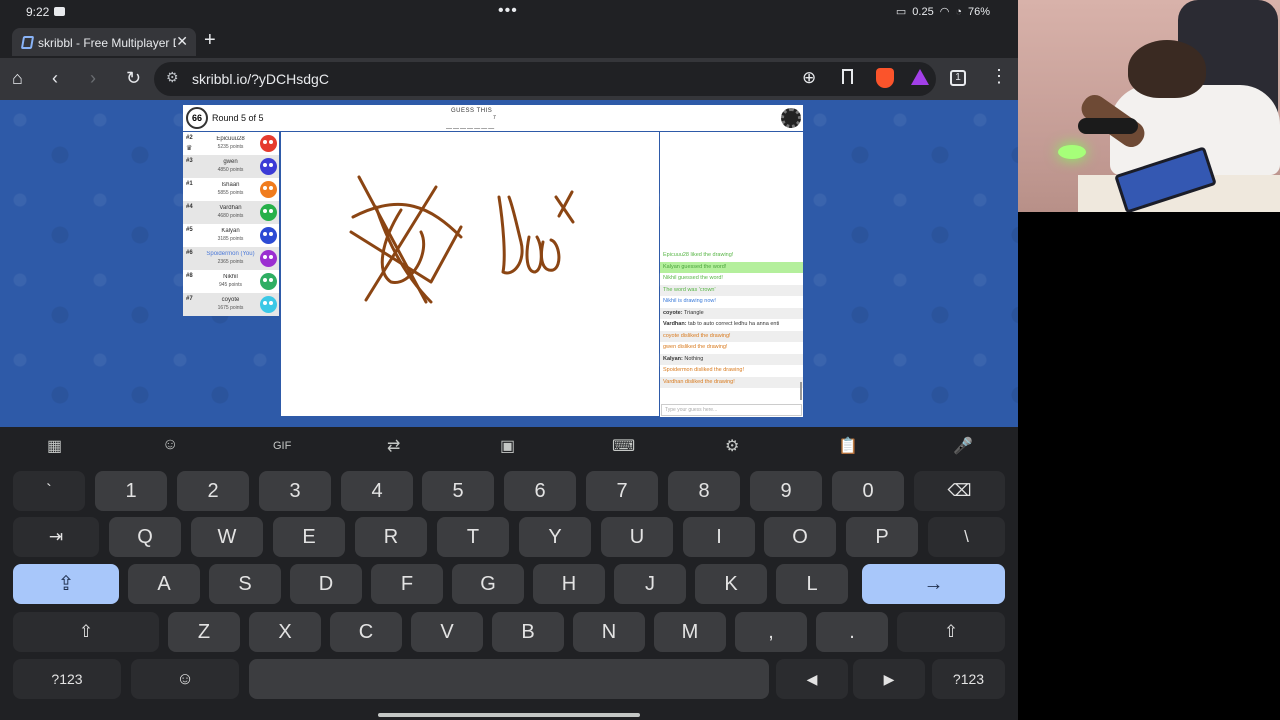 The image size is (1280, 720). I want to click on player-row: #8 Nikhil 945 points, so click(231, 281).